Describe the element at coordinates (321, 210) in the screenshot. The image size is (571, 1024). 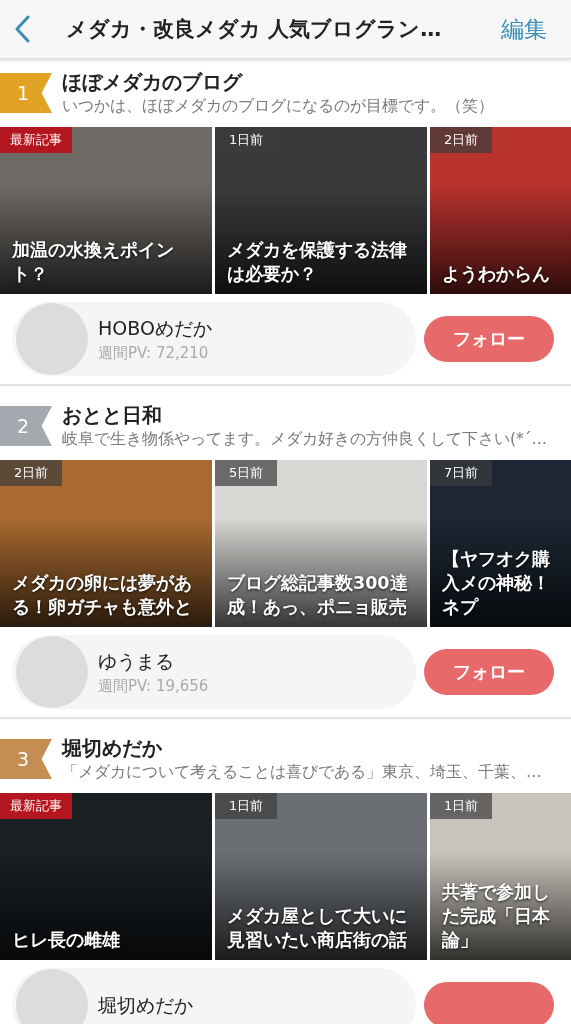
I see `article-card: 1日前 メダカを保護する法律は必要か？` at that location.